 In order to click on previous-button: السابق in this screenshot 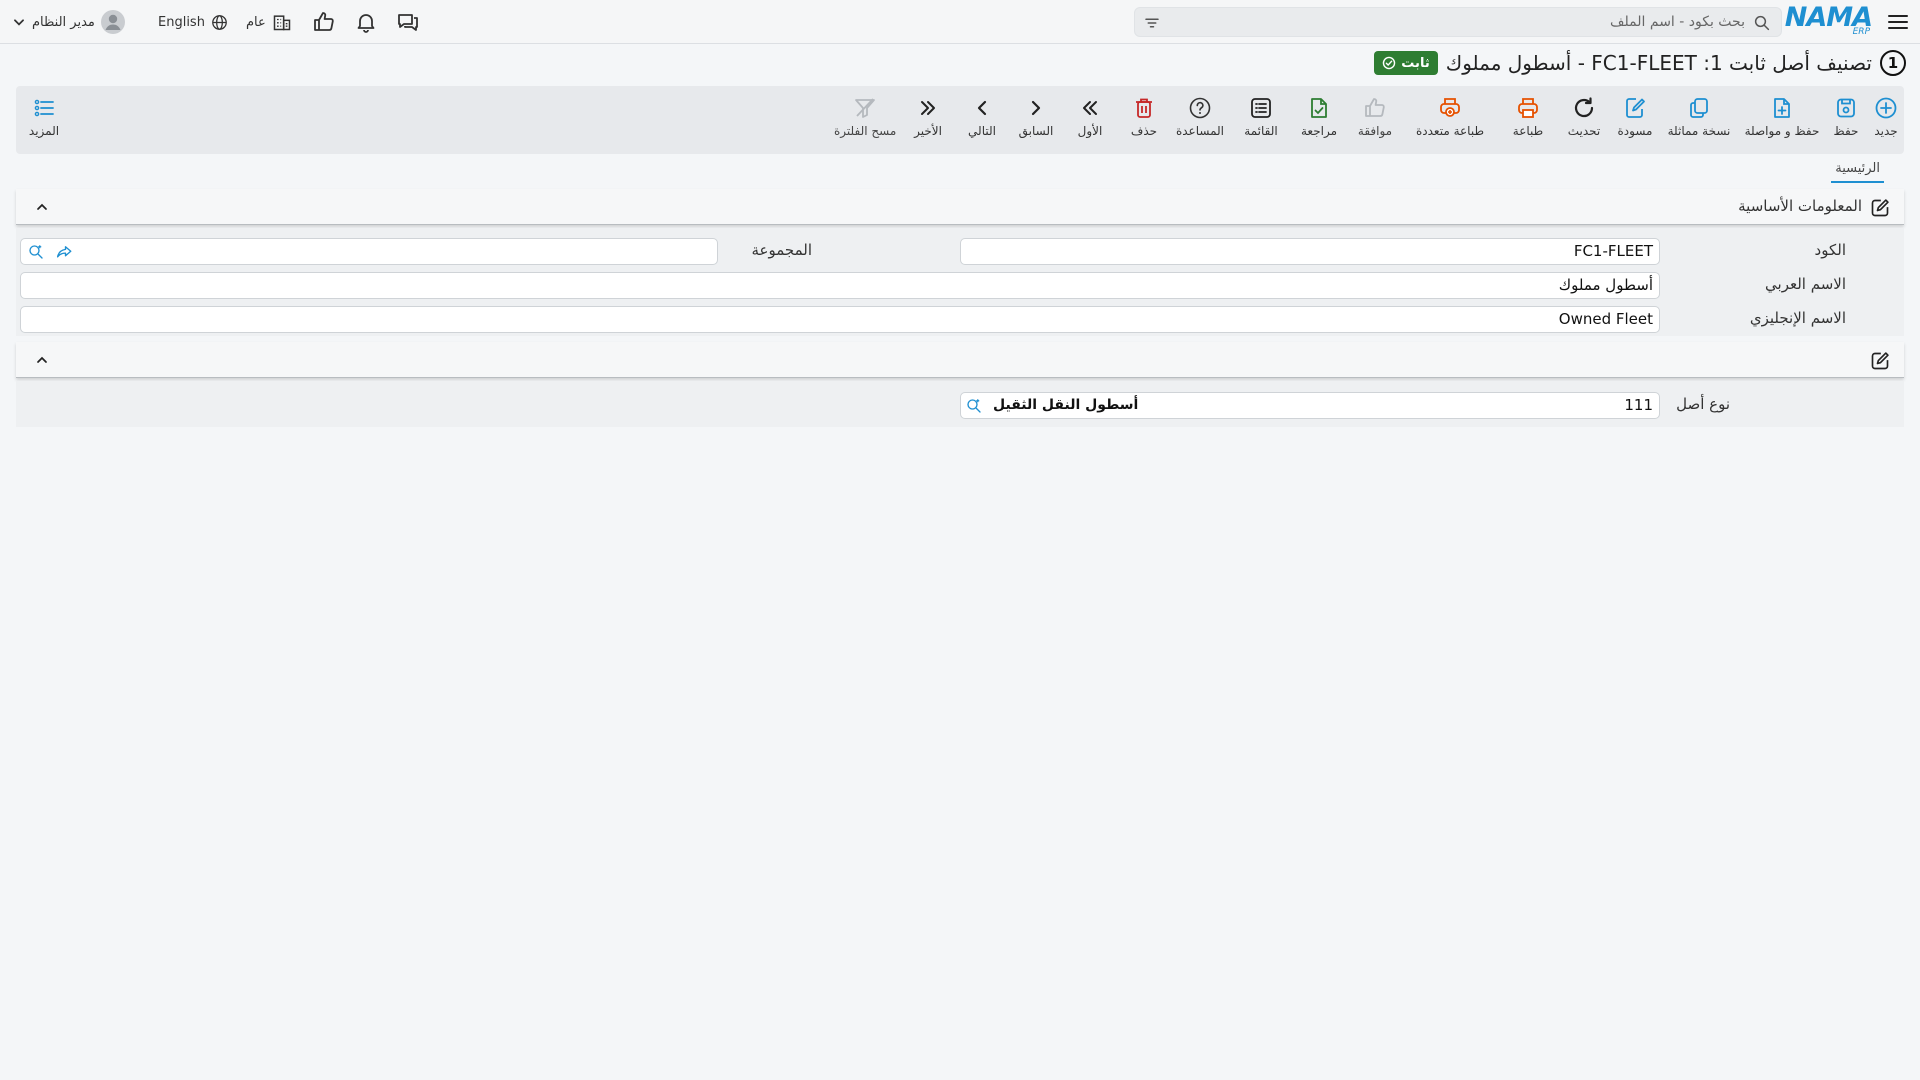, I will do `click(1036, 121)`.